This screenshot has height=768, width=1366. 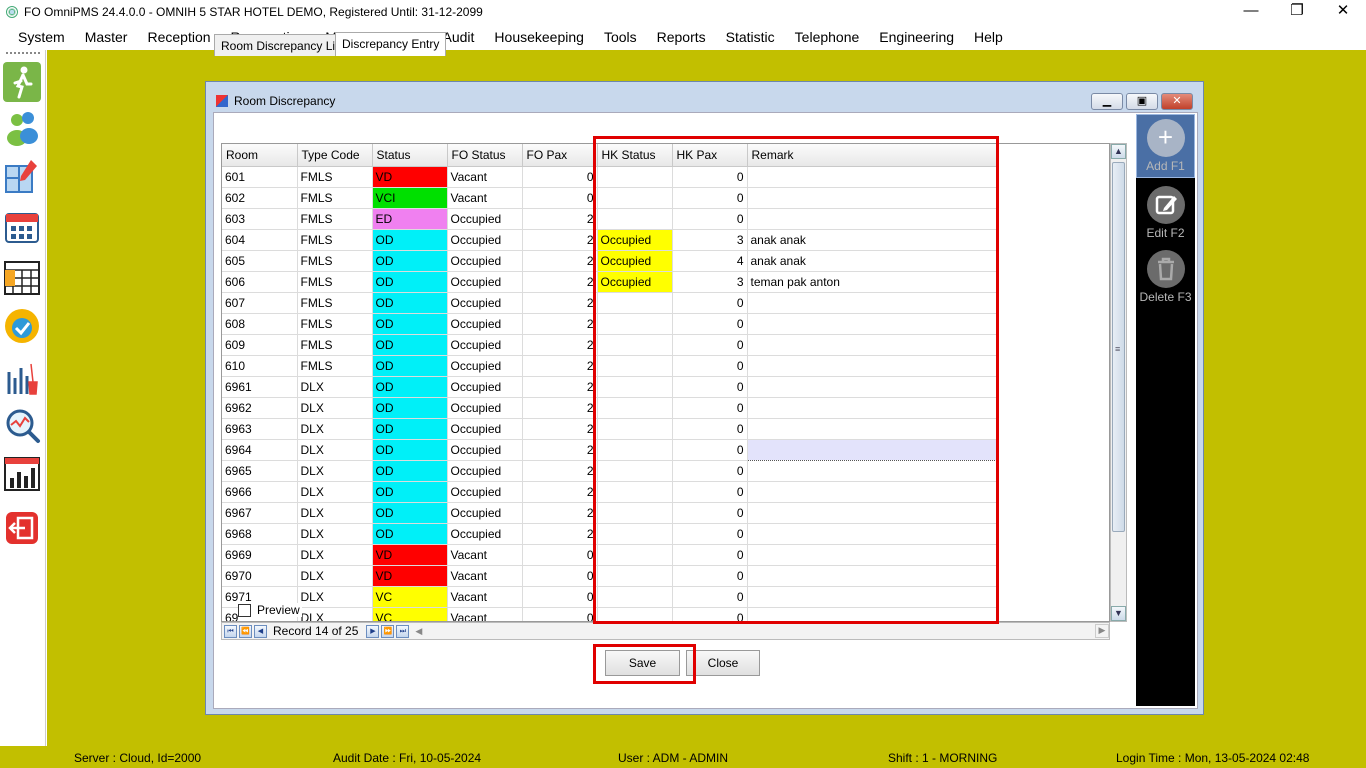 What do you see at coordinates (710, 155) in the screenshot?
I see `column-header-hk-pax: HK Pax` at bounding box center [710, 155].